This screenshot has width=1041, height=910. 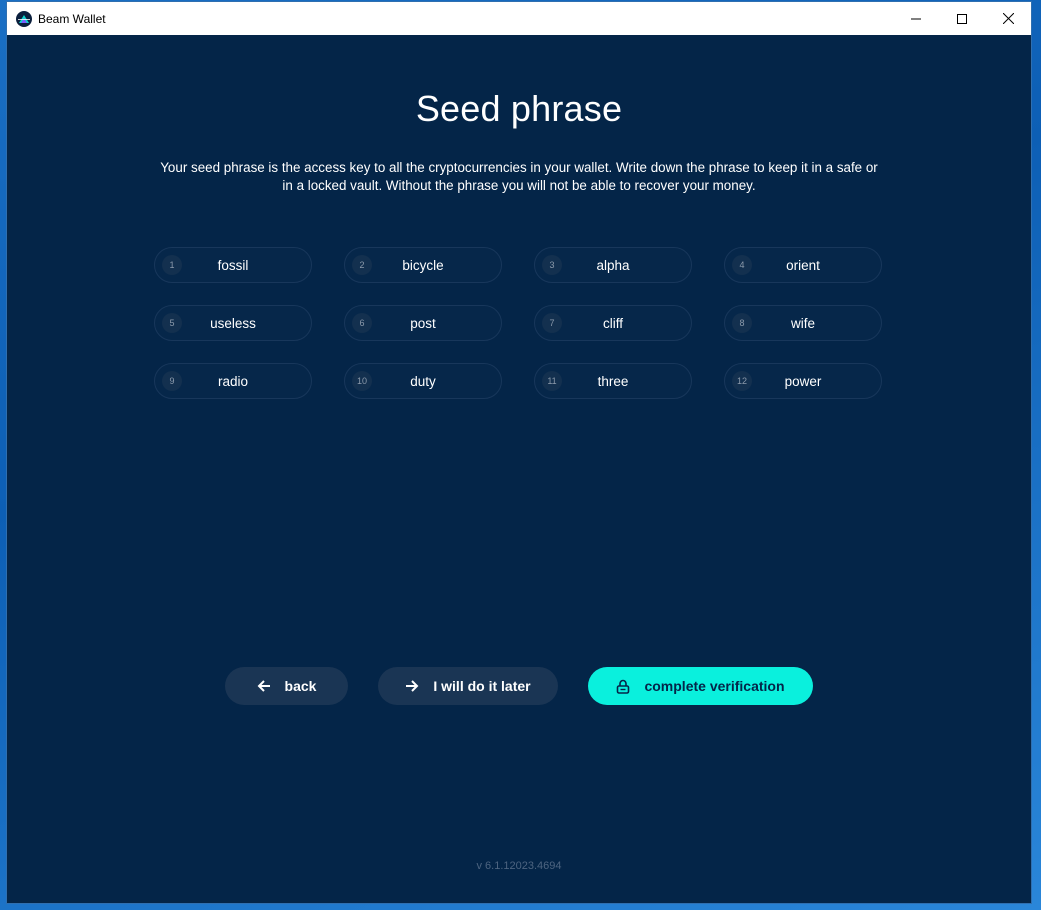 I want to click on seed-word-item: 11 three, so click(x=613, y=381).